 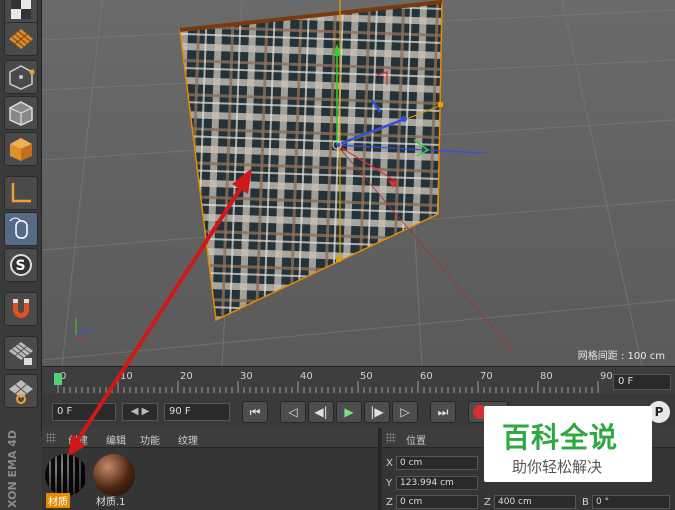 What do you see at coordinates (58, 379) in the screenshot?
I see `playhead` at bounding box center [58, 379].